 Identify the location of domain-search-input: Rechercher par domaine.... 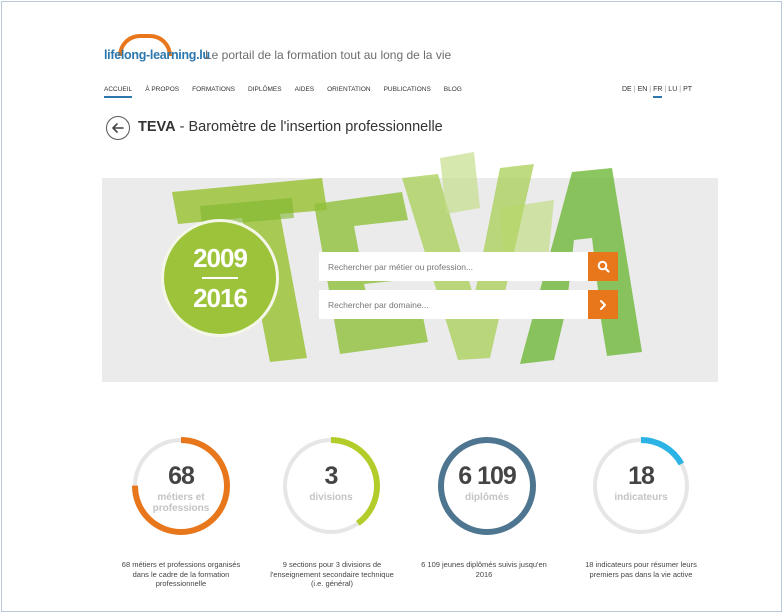
(453, 304).